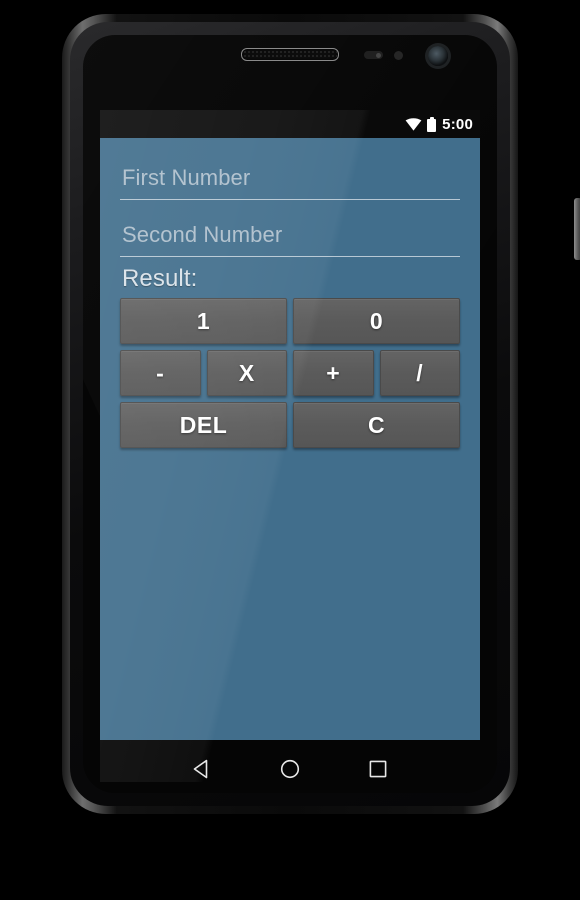 The height and width of the screenshot is (900, 580). I want to click on status-bar: 5:00, so click(290, 124).